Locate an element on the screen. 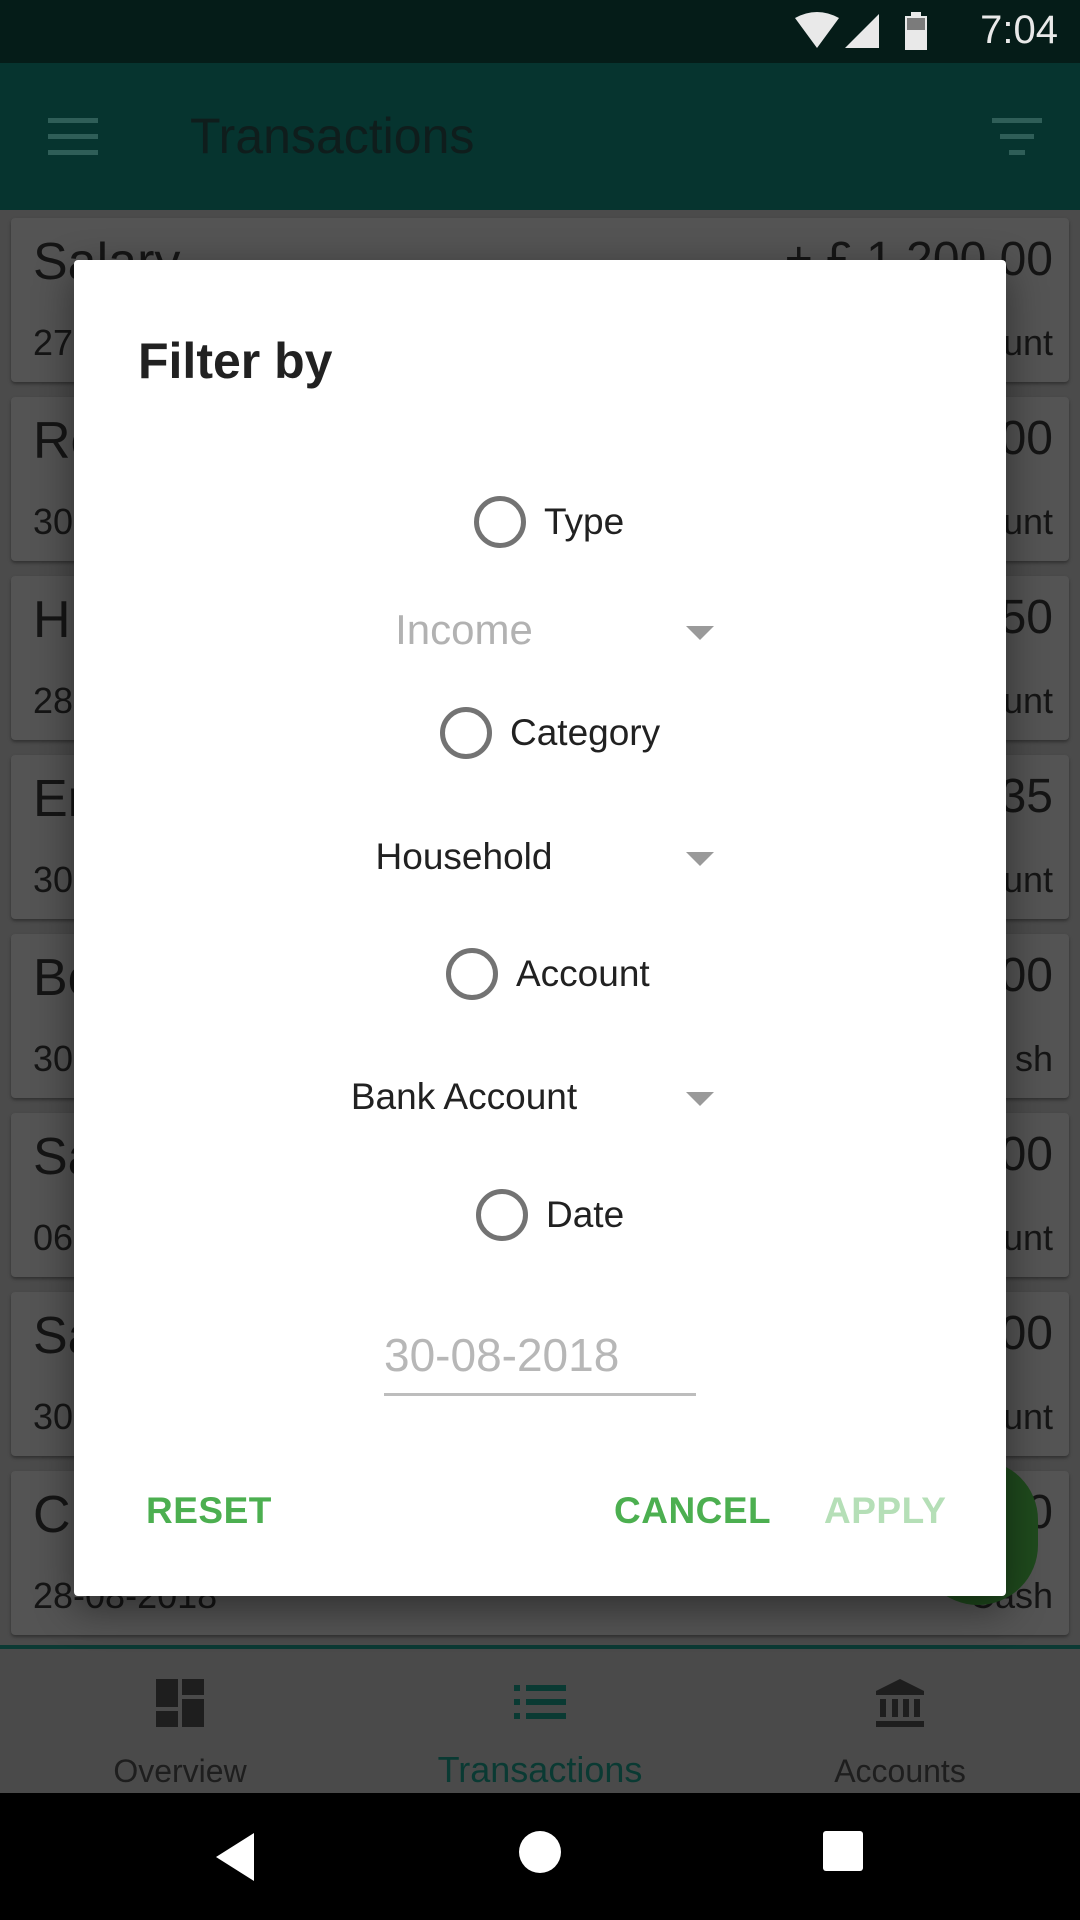 Image resolution: width=1080 pixels, height=1920 pixels. dialog-title: Filter by is located at coordinates (235, 361).